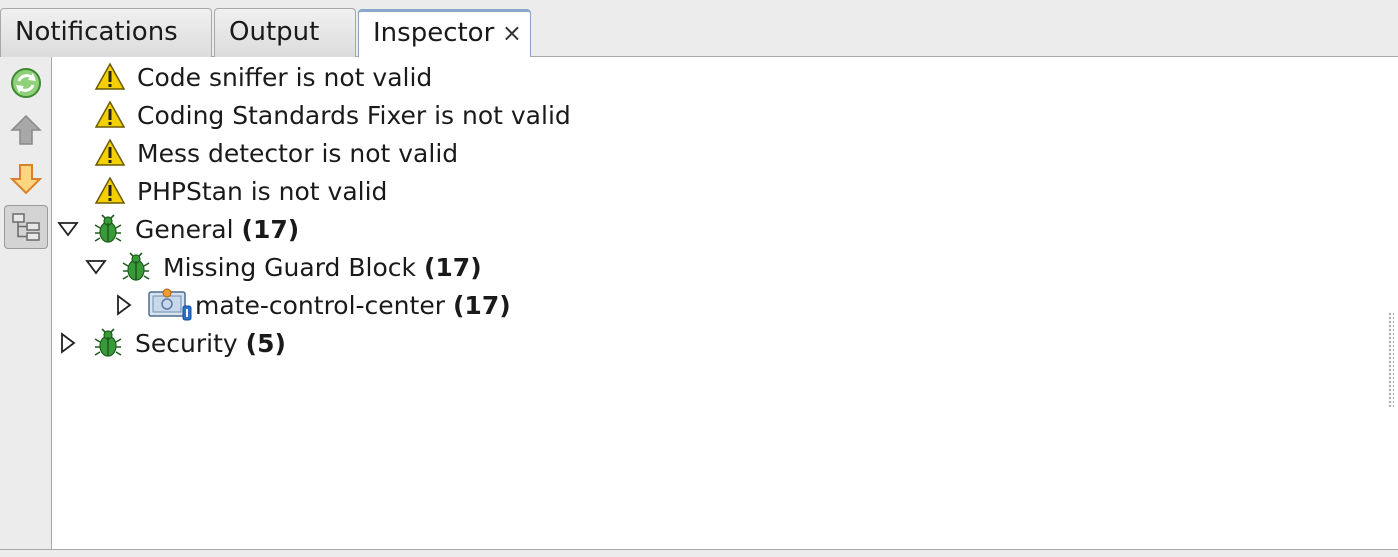 The image size is (1398, 557). I want to click on up-arrow-icon, so click(26, 129).